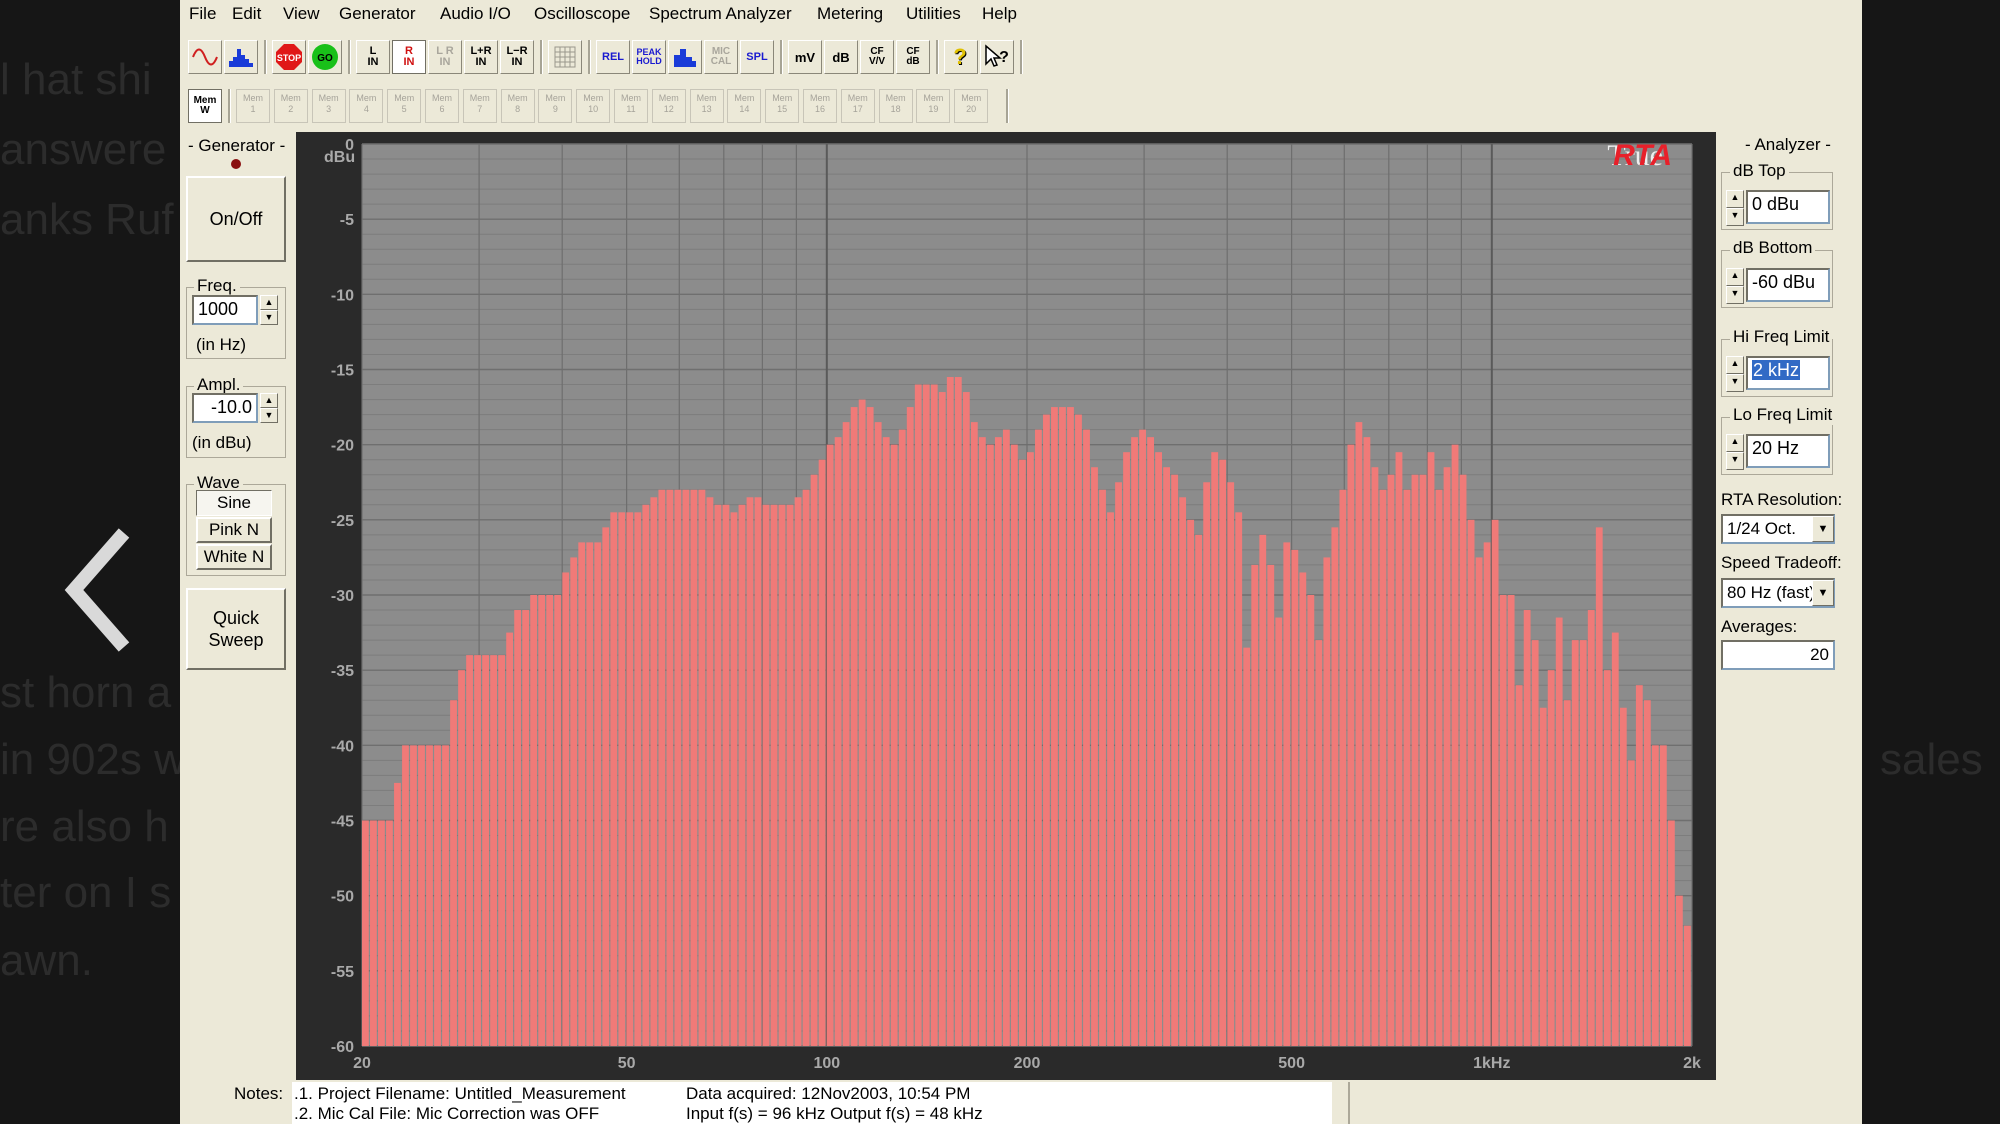  I want to click on memory-write-button: Mem W, so click(205, 106).